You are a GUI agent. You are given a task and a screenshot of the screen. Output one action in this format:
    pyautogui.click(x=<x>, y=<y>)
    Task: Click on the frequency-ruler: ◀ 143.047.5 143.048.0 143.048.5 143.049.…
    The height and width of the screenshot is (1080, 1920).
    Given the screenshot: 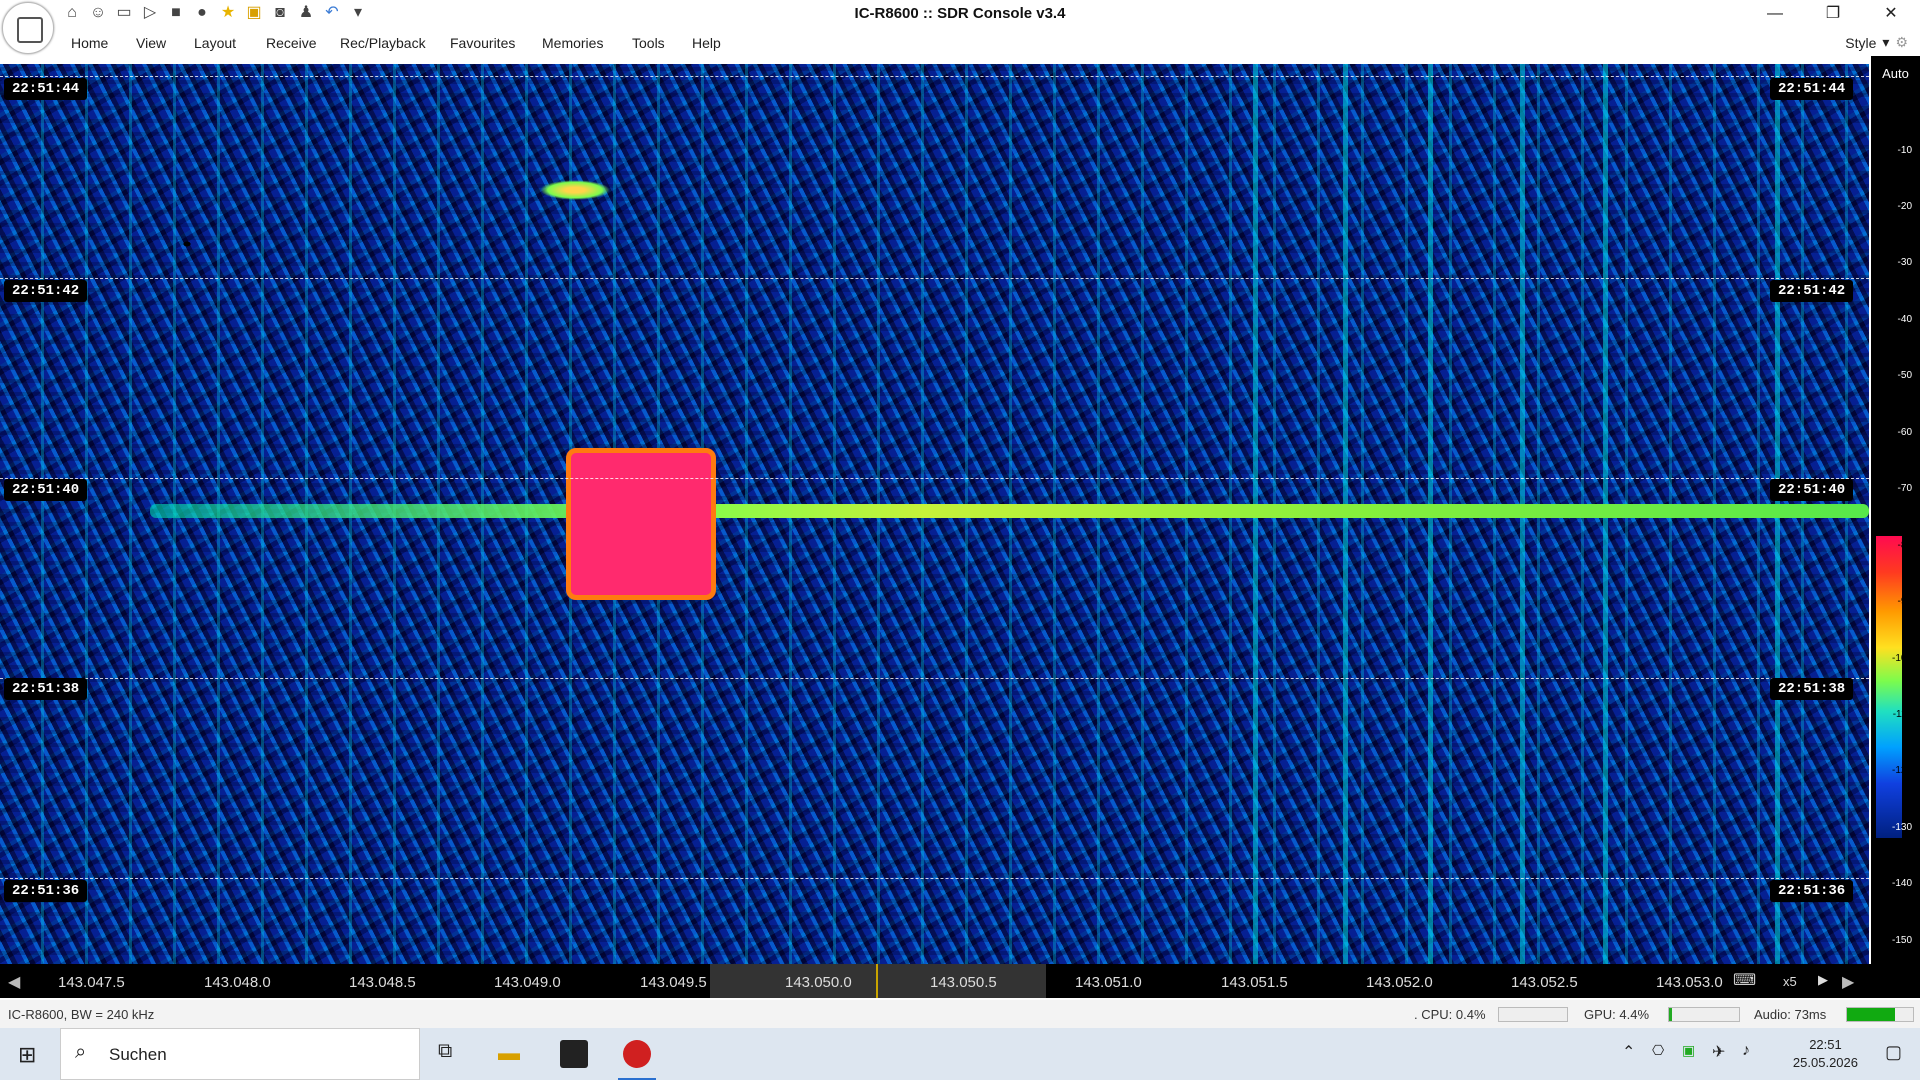 What is the action you would take?
    pyautogui.click(x=960, y=981)
    